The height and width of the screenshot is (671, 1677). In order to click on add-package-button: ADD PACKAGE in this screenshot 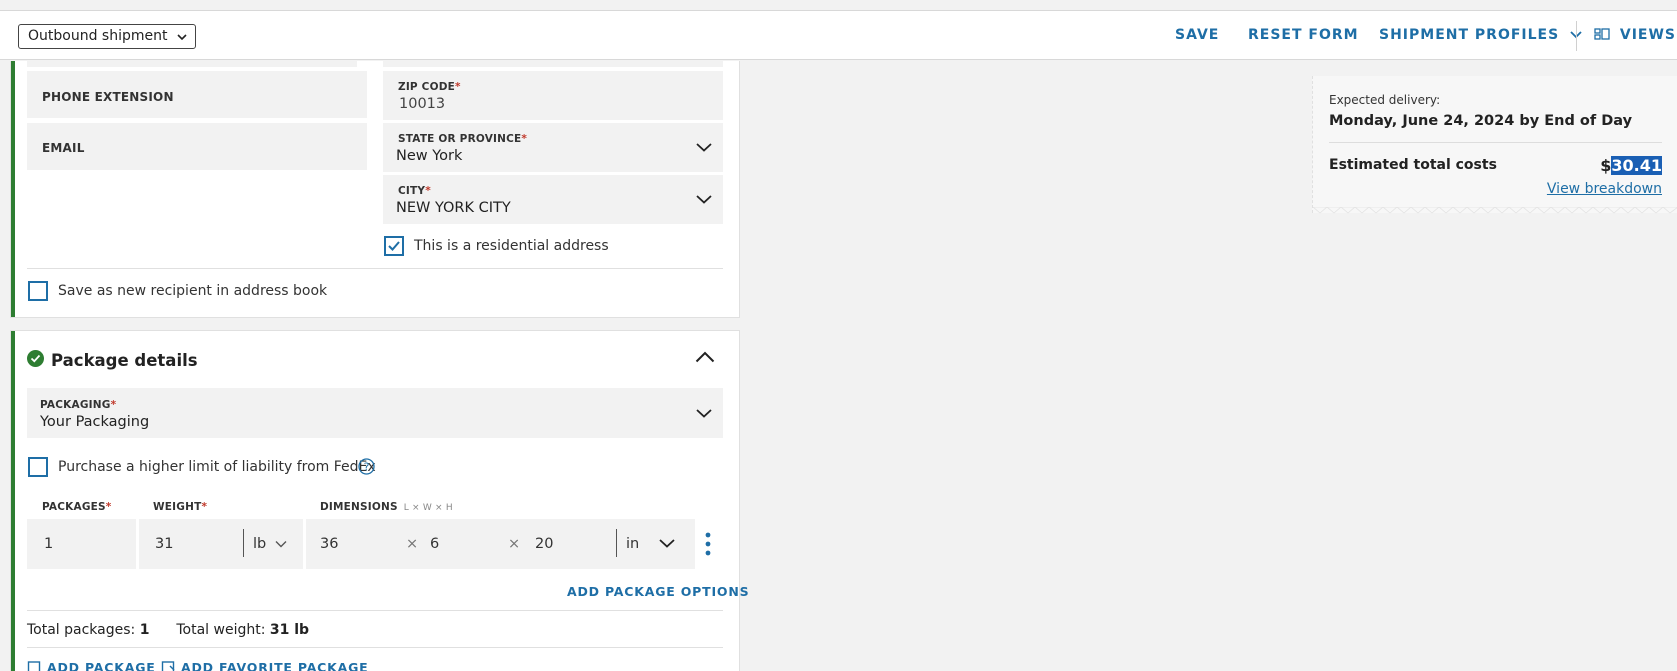, I will do `click(91, 665)`.